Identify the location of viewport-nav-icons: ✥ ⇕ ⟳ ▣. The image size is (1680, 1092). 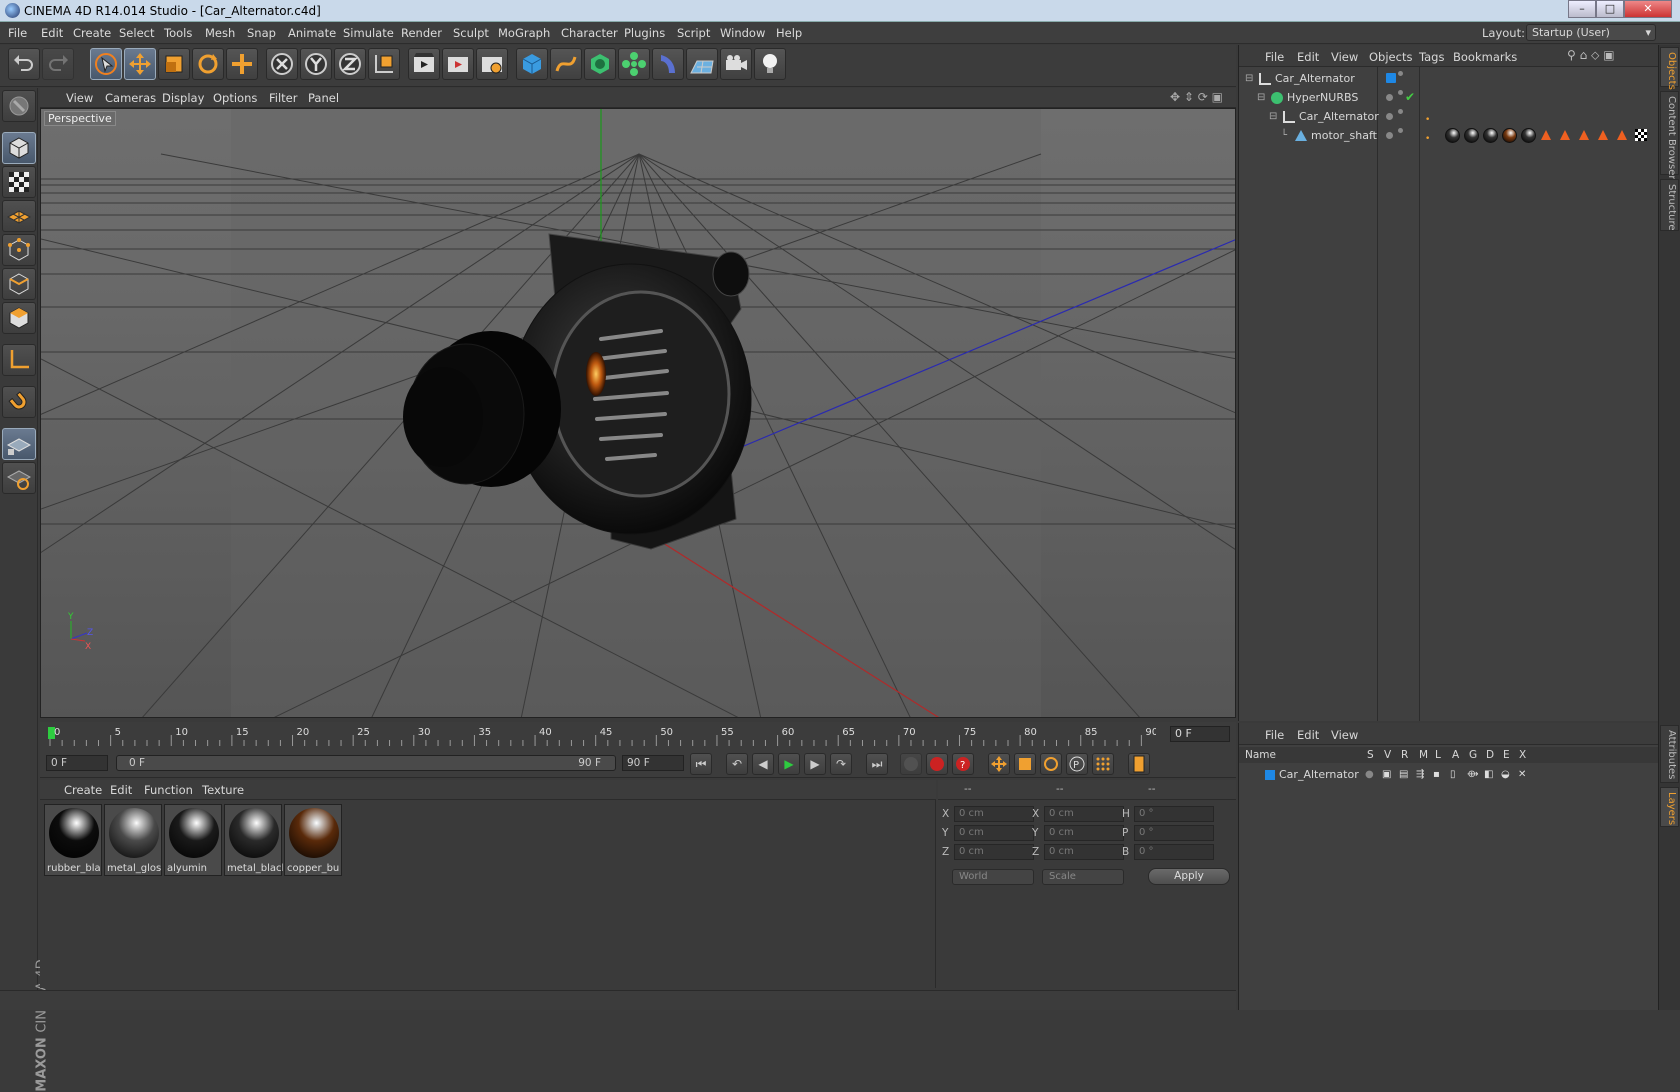
(1196, 97).